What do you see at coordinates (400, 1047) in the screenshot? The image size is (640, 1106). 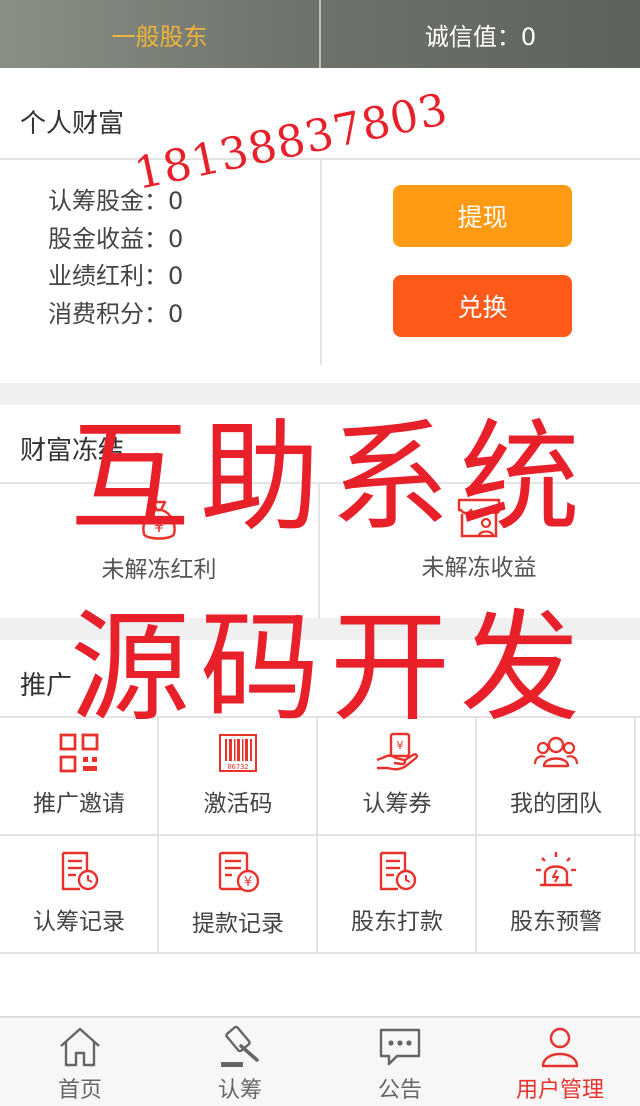 I see `message-icon` at bounding box center [400, 1047].